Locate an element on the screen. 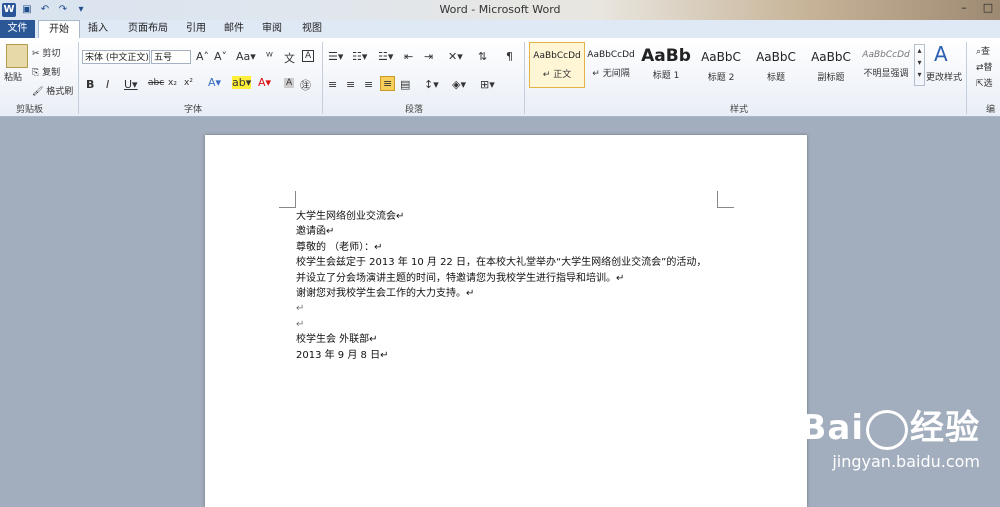 Image resolution: width=1000 pixels, height=507 pixels. brush-icon: 🖌 is located at coordinates (39, 92).